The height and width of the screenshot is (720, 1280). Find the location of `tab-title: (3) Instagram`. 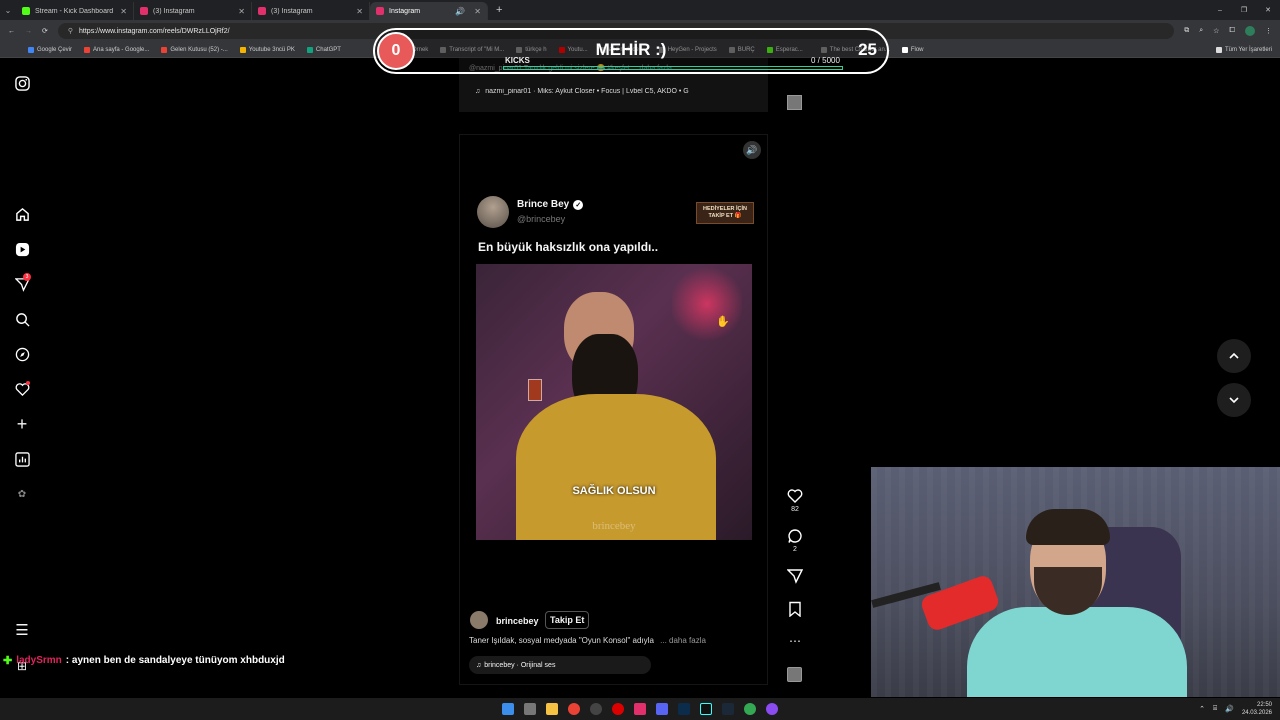

tab-title: (3) Instagram is located at coordinates (174, 11).